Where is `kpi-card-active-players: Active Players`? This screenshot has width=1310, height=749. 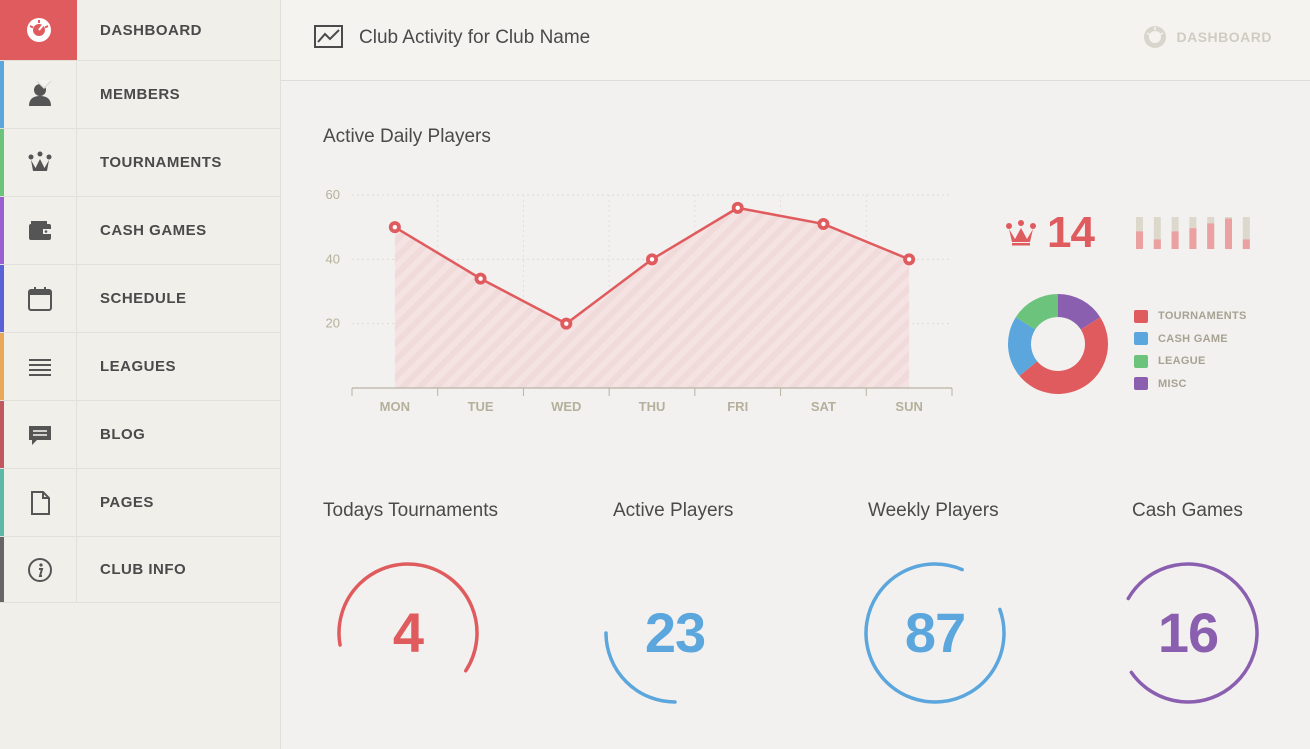 kpi-card-active-players: Active Players is located at coordinates (713, 511).